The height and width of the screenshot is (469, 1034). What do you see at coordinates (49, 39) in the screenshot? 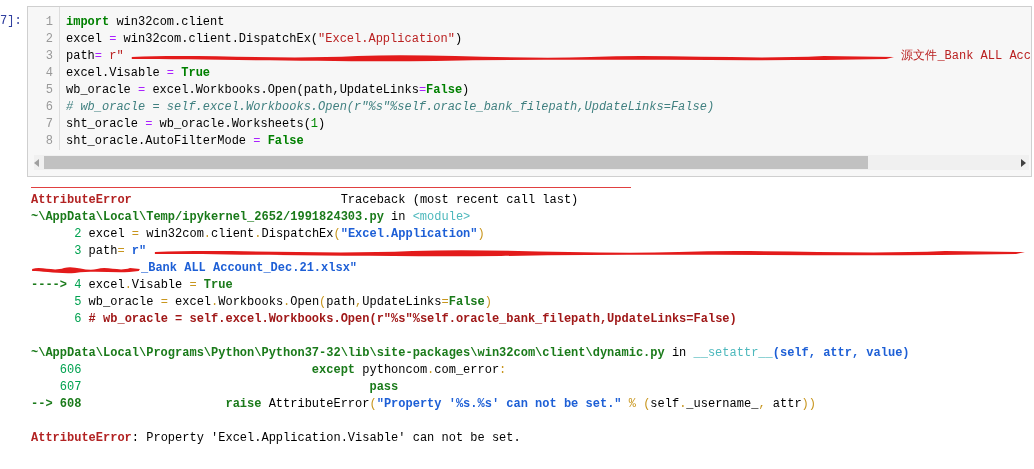
I see `line-number: 2` at bounding box center [49, 39].